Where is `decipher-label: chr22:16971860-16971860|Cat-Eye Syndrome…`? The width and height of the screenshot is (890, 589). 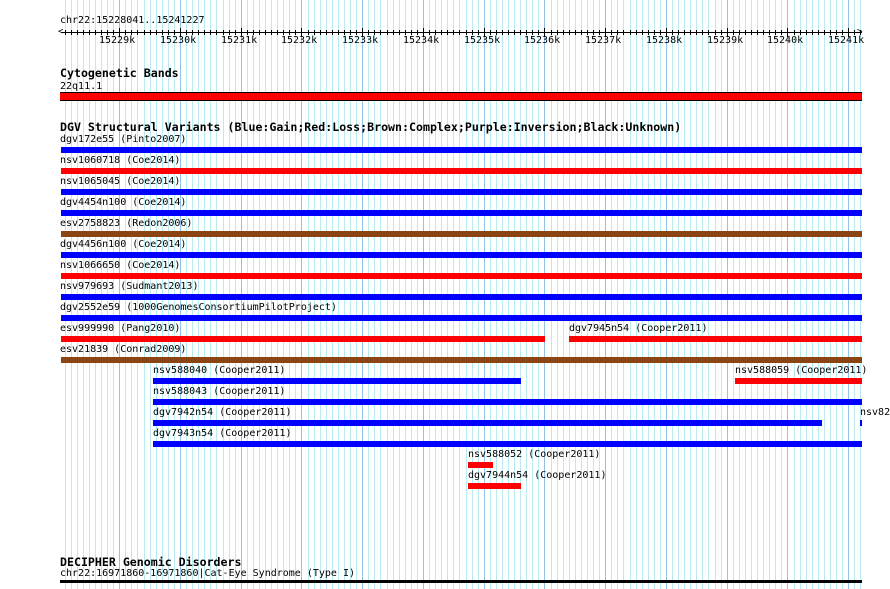
decipher-label: chr22:16971860-16971860|Cat-Eye Syndrome… is located at coordinates (208, 573).